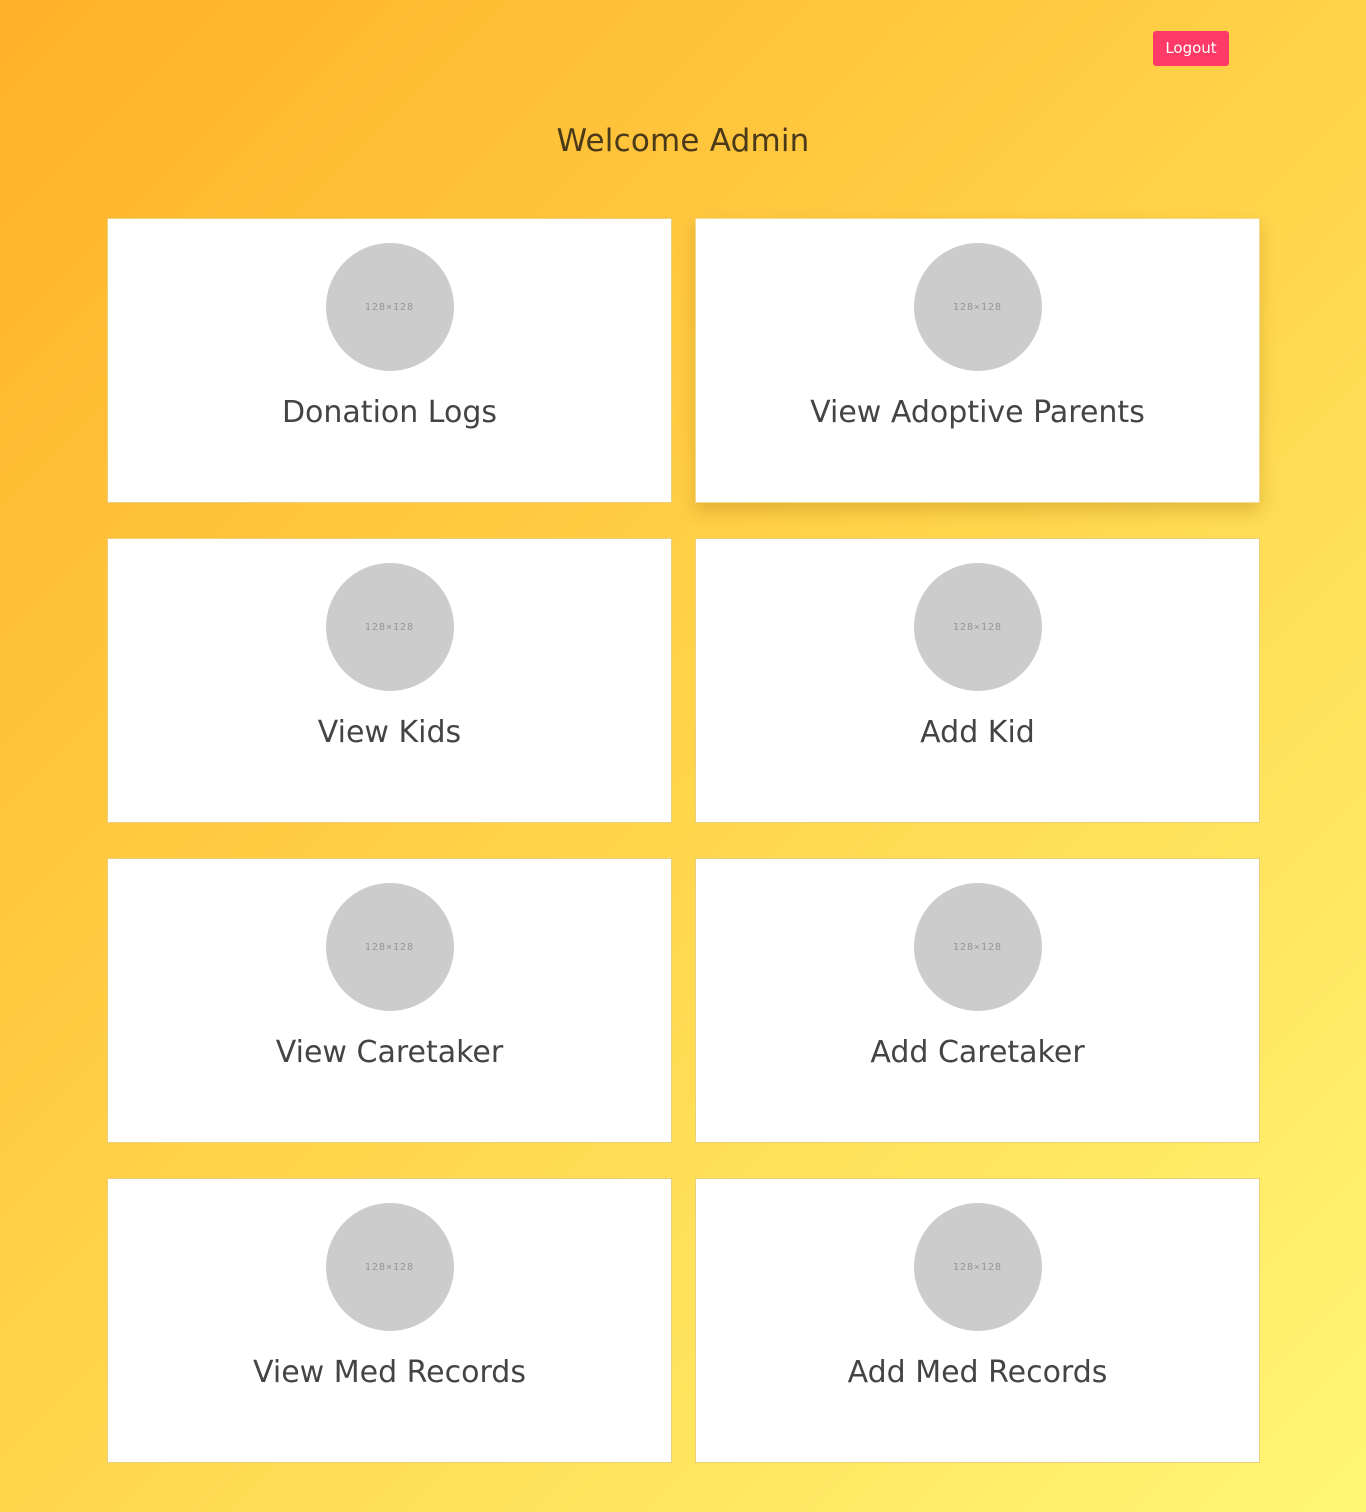  I want to click on card-label: View Adoptive Parents, so click(977, 412).